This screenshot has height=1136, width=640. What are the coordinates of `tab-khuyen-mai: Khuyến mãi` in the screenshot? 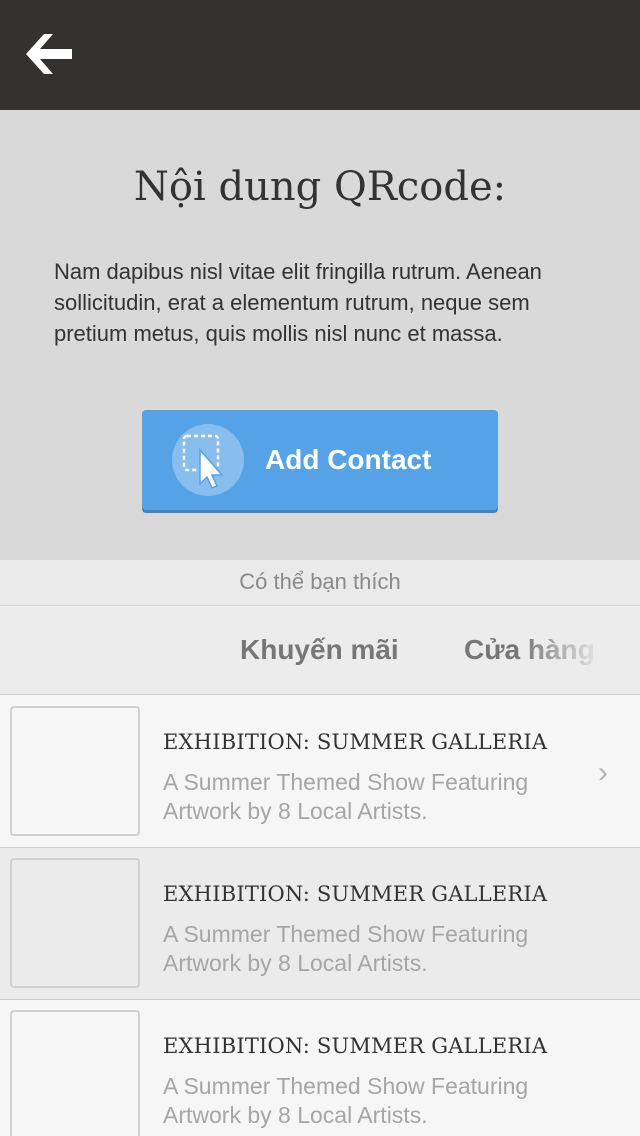 It's located at (319, 650).